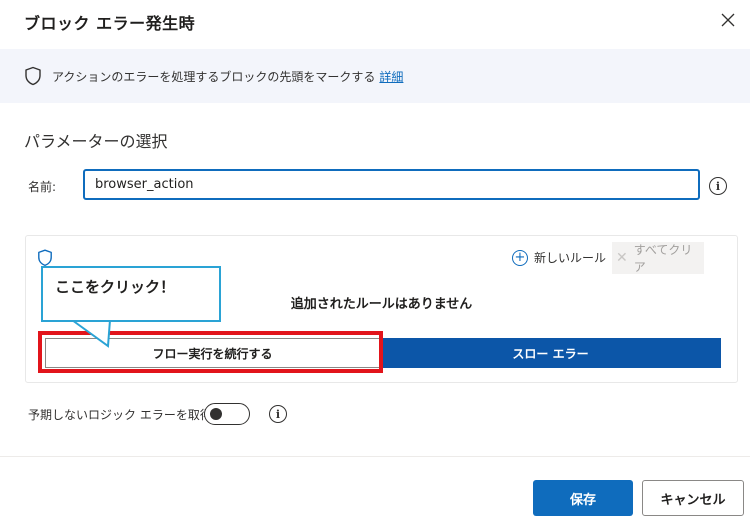  What do you see at coordinates (520, 257) in the screenshot?
I see `add-icon: +` at bounding box center [520, 257].